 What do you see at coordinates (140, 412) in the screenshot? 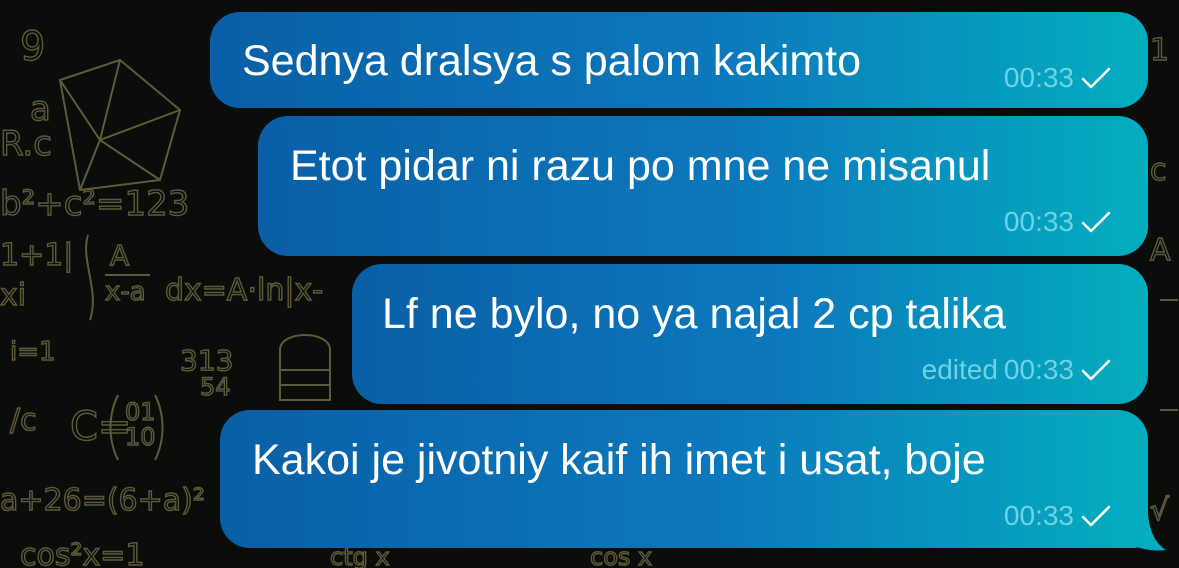
I see `svg-text: 01` at bounding box center [140, 412].